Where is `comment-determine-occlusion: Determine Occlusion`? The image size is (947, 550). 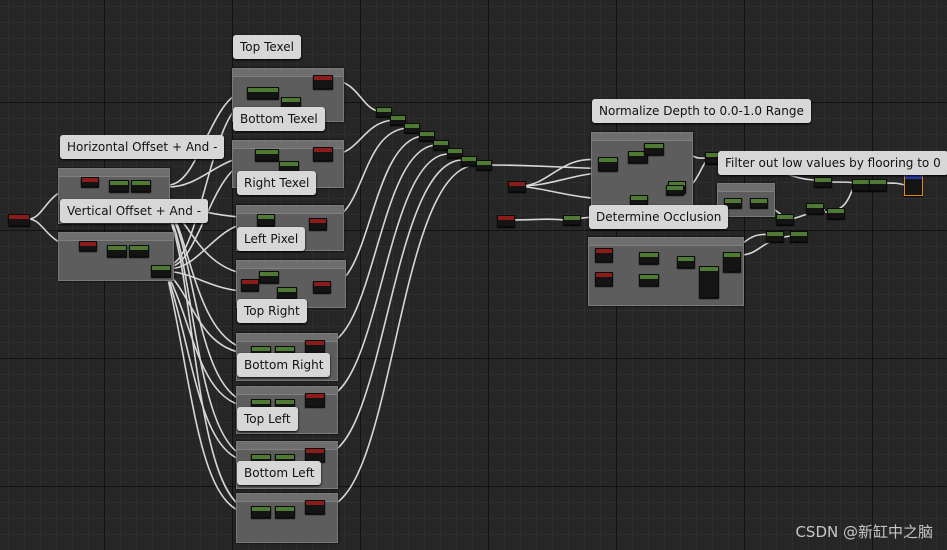 comment-determine-occlusion: Determine Occlusion is located at coordinates (659, 217).